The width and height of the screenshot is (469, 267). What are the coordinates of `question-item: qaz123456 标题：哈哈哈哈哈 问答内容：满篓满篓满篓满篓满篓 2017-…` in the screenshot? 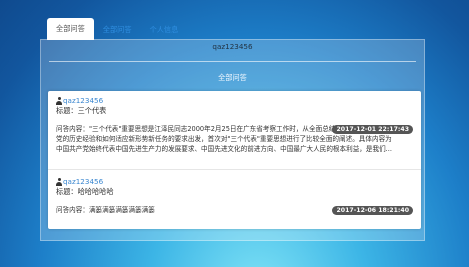 It's located at (234, 196).